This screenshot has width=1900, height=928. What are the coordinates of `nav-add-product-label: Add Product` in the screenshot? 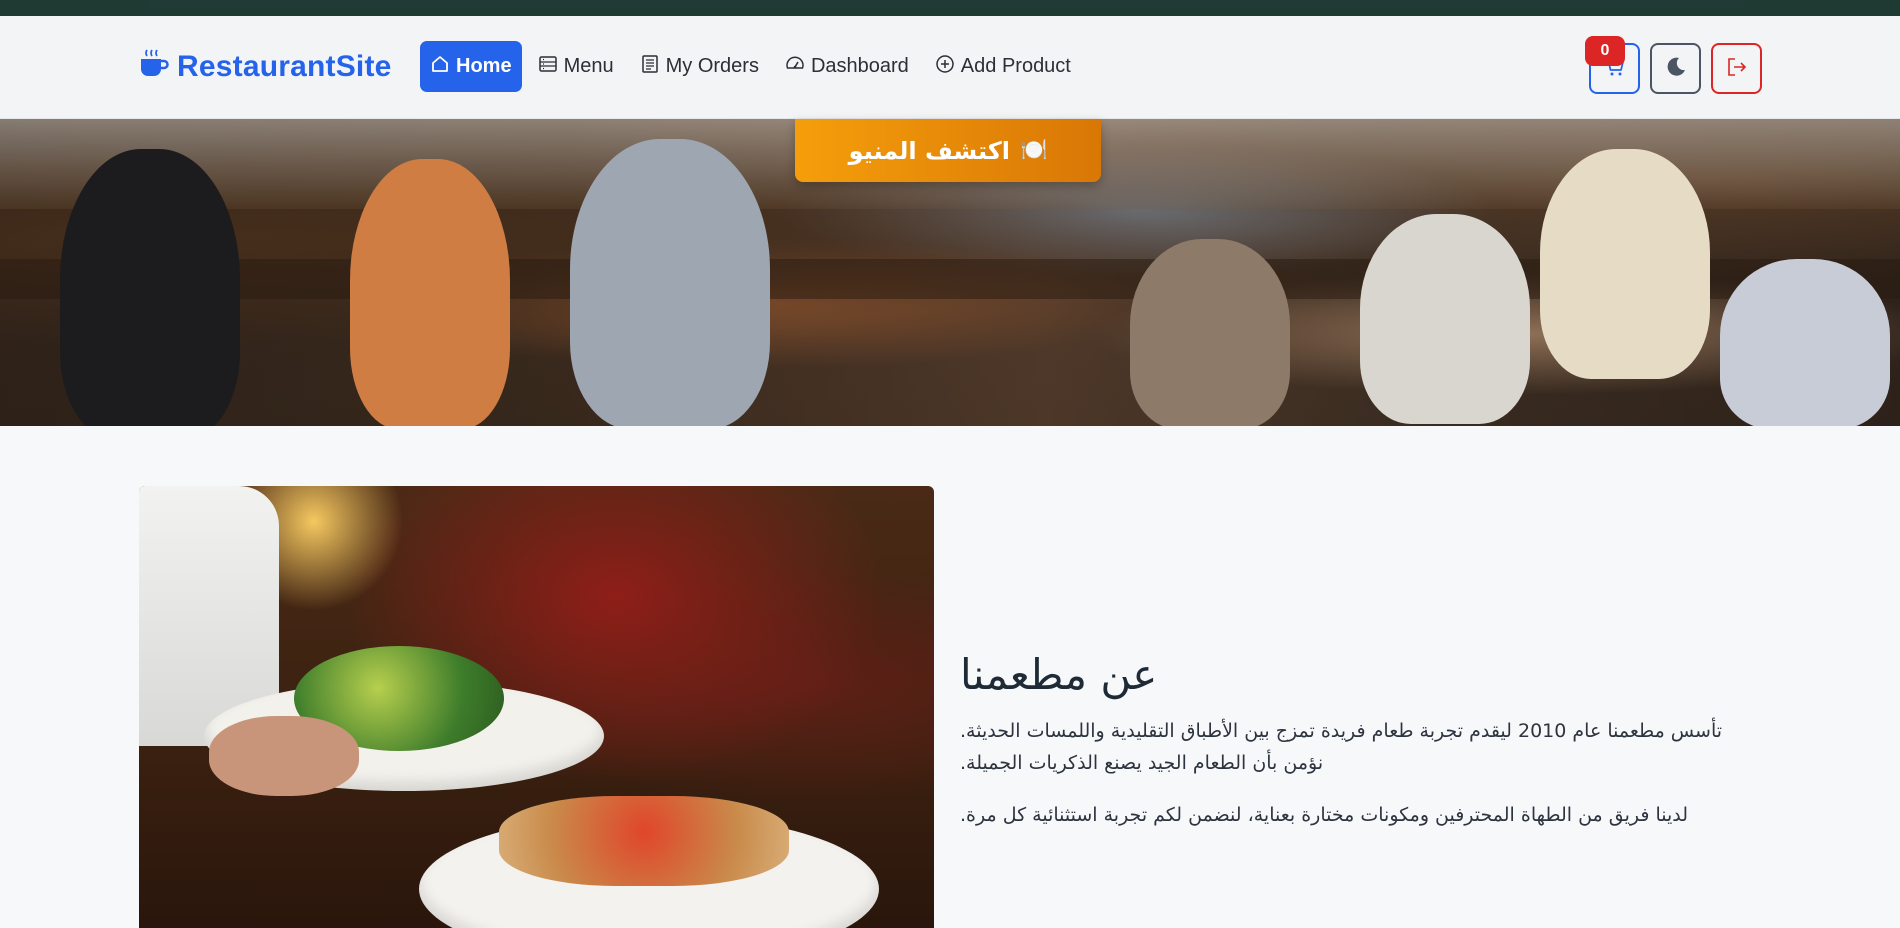 It's located at (1015, 66).